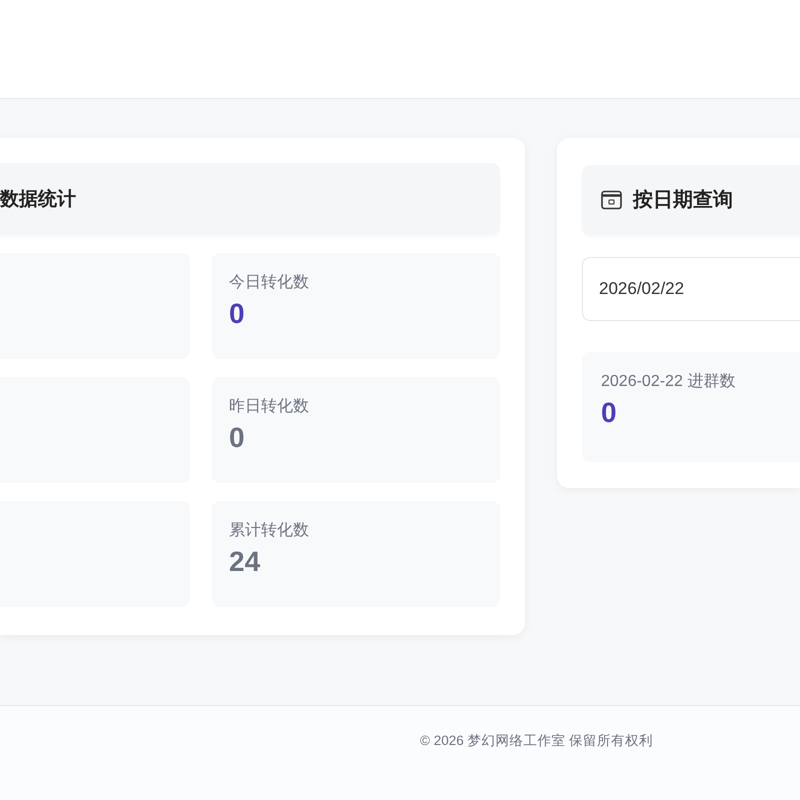  What do you see at coordinates (244, 562) in the screenshot?
I see `stat-value: 24` at bounding box center [244, 562].